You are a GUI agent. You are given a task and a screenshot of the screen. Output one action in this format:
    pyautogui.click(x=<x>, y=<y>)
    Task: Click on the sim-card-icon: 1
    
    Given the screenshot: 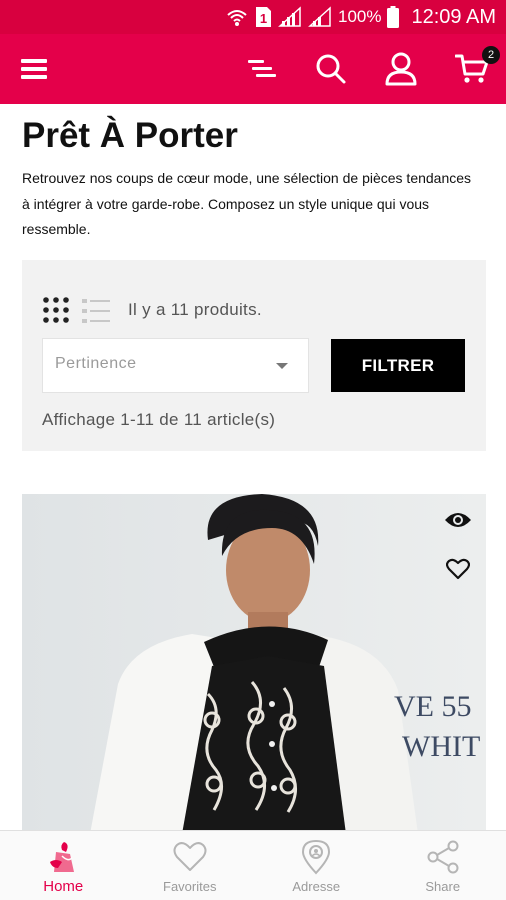 What is the action you would take?
    pyautogui.click(x=263, y=17)
    